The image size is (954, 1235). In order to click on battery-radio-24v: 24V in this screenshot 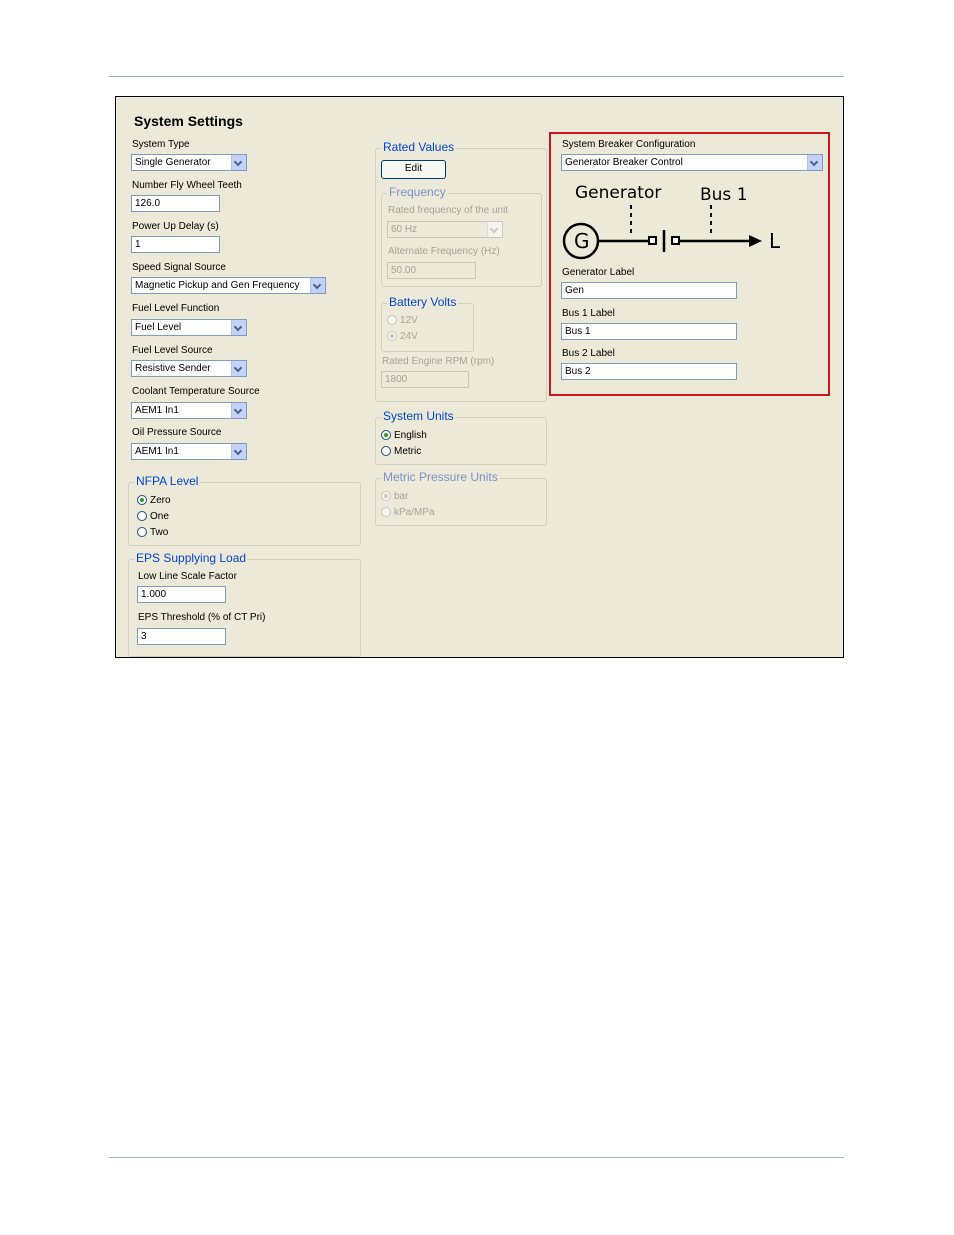, I will do `click(402, 338)`.